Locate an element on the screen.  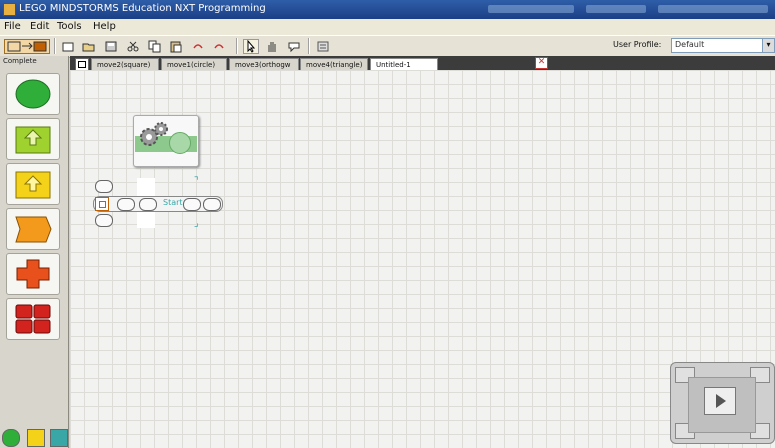
tab-program-active: Untitled-1 is located at coordinates (404, 64).